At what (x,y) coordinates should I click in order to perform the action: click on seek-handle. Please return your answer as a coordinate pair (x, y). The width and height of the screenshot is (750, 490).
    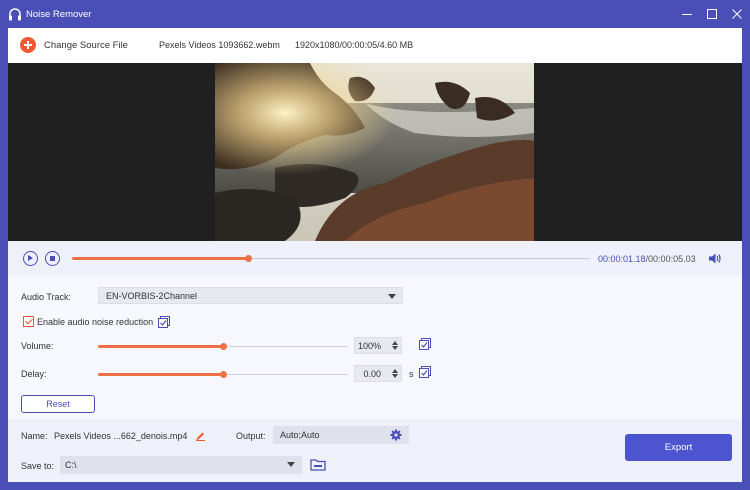
    Looking at the image, I should click on (249, 258).